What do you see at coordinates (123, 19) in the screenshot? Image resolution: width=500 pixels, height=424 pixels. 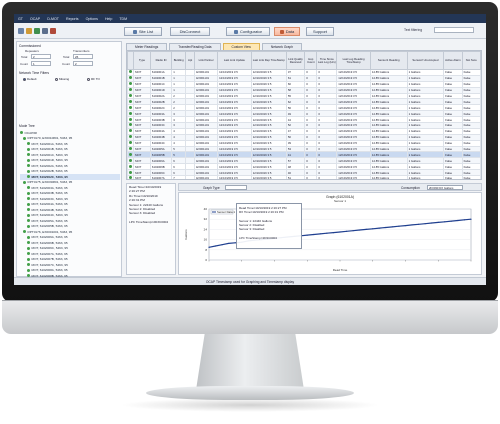 I see `menu-item: TDM` at bounding box center [123, 19].